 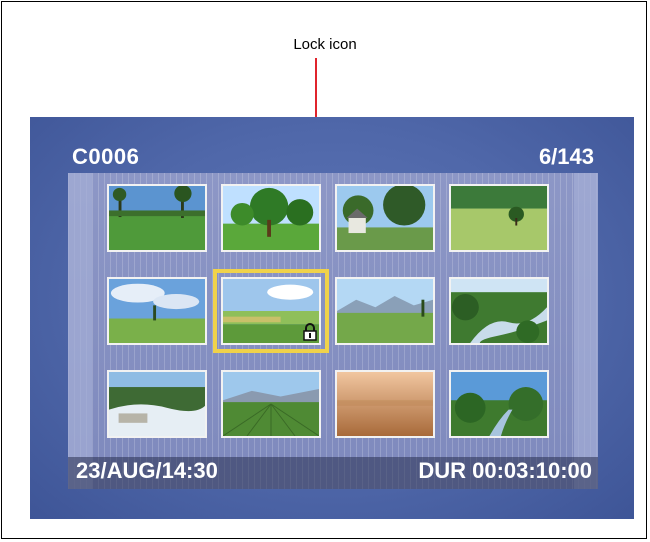 I want to click on lock-icon, so click(x=310, y=332).